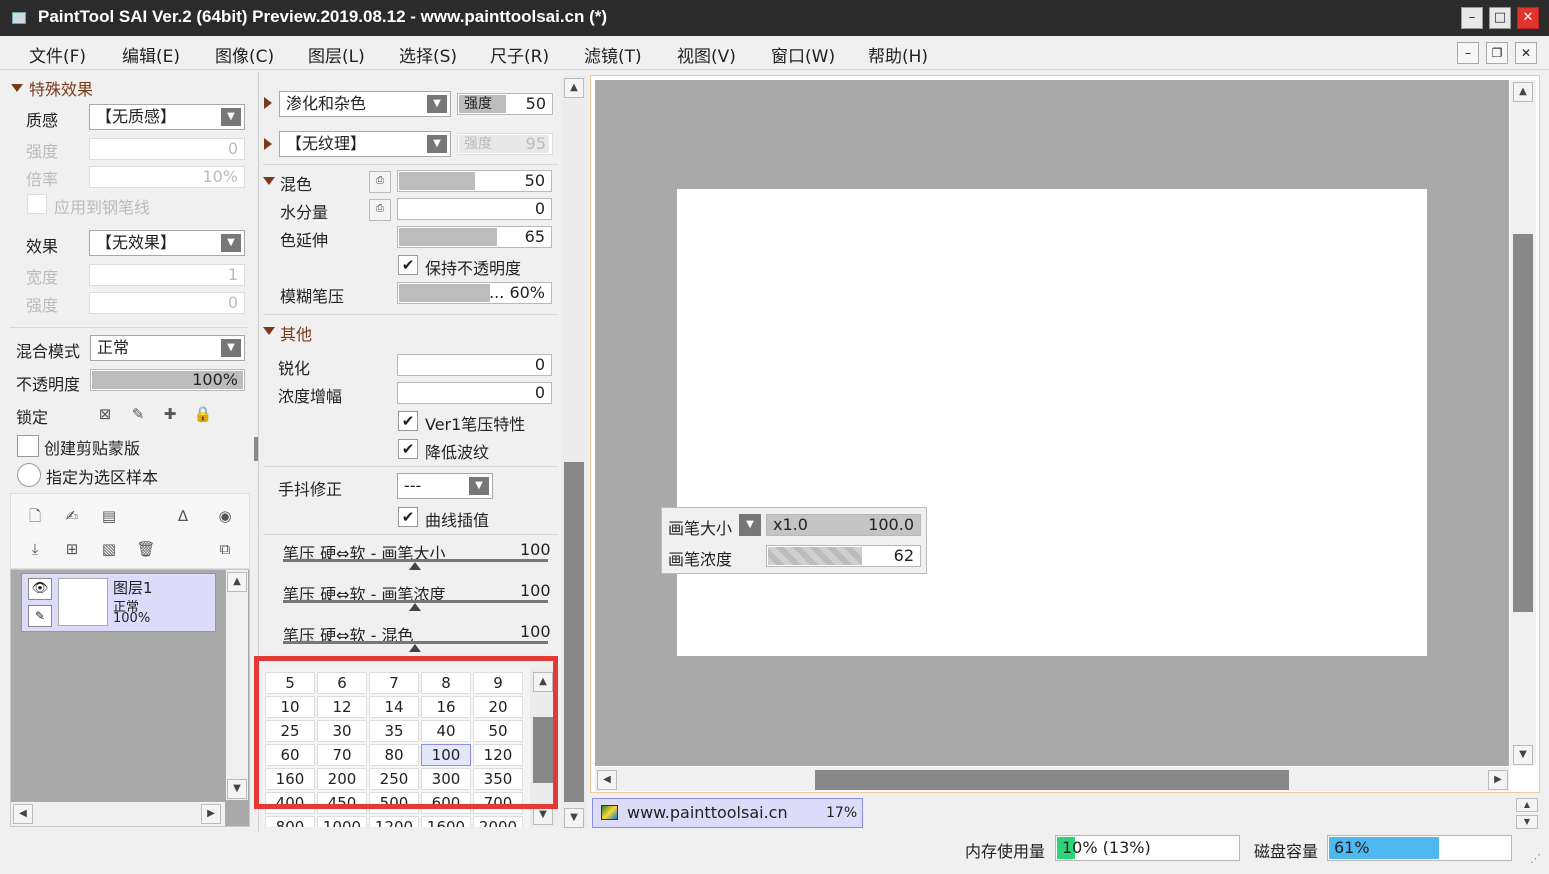 This screenshot has width=1549, height=874. Describe the element at coordinates (342, 755) in the screenshot. I see `size-cell-70: 70` at that location.